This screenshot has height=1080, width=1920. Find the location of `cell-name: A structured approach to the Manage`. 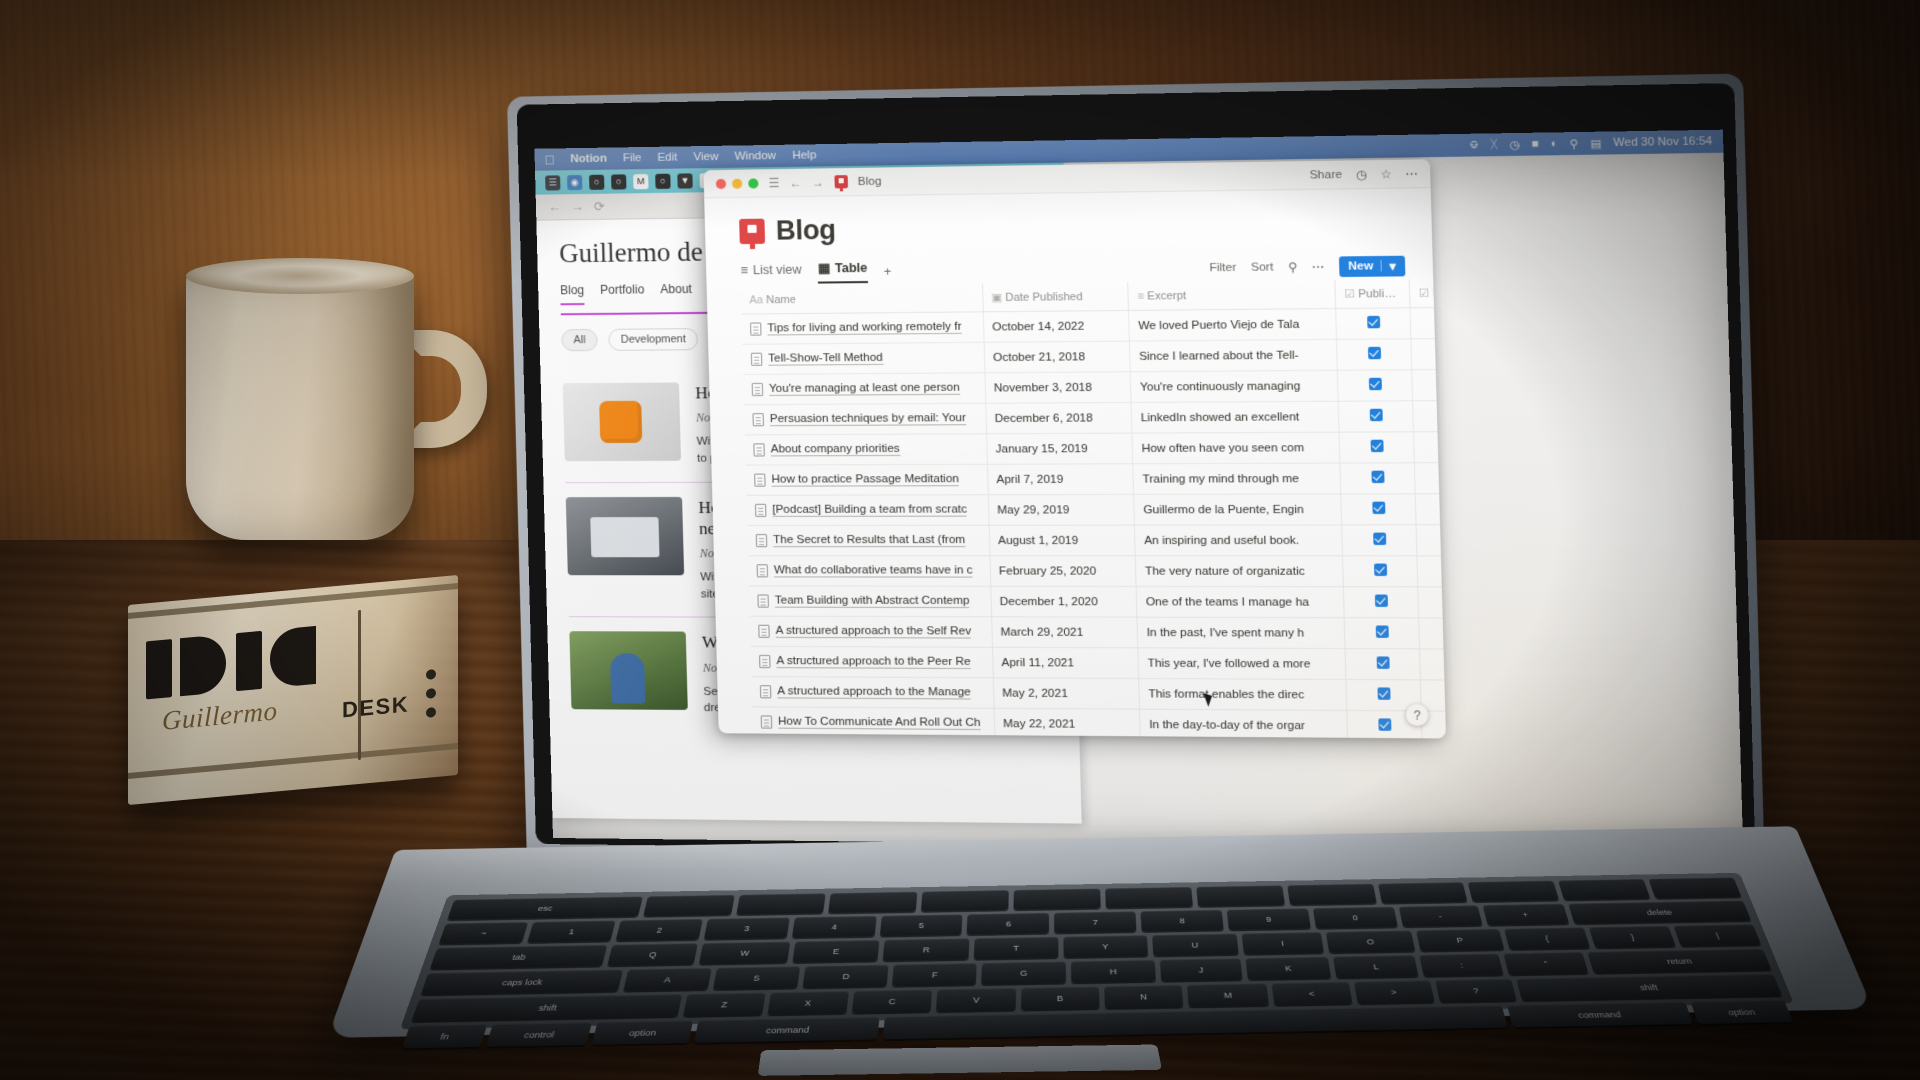

cell-name: A structured approach to the Manage is located at coordinates (872, 692).